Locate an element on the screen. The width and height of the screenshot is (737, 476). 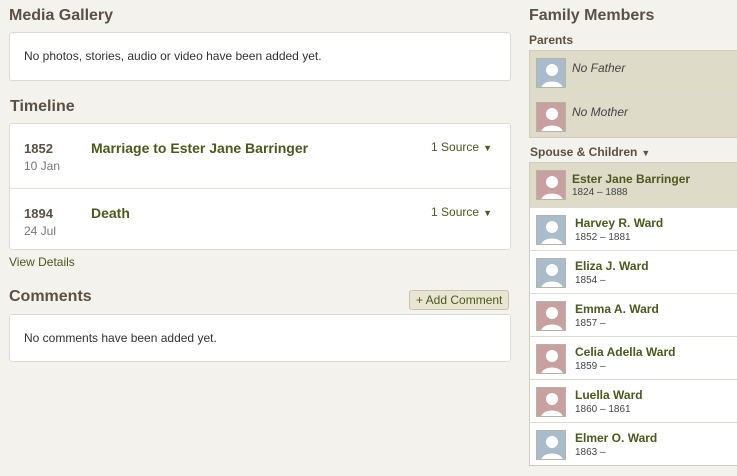
parent-name: No Father is located at coordinates (599, 68).